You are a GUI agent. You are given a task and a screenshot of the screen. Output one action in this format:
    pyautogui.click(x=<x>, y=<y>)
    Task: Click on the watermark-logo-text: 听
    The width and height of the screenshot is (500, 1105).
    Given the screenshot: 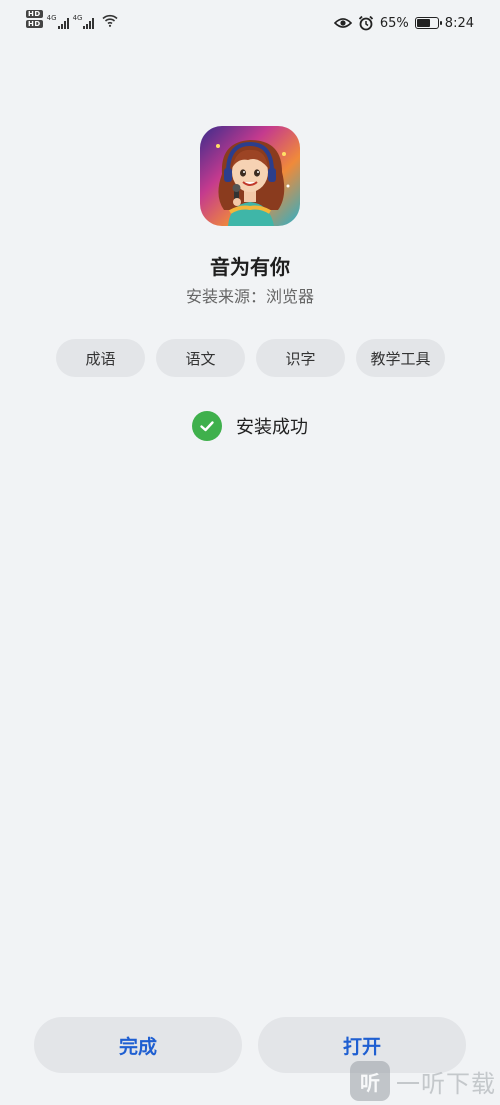 What is the action you would take?
    pyautogui.click(x=370, y=1082)
    